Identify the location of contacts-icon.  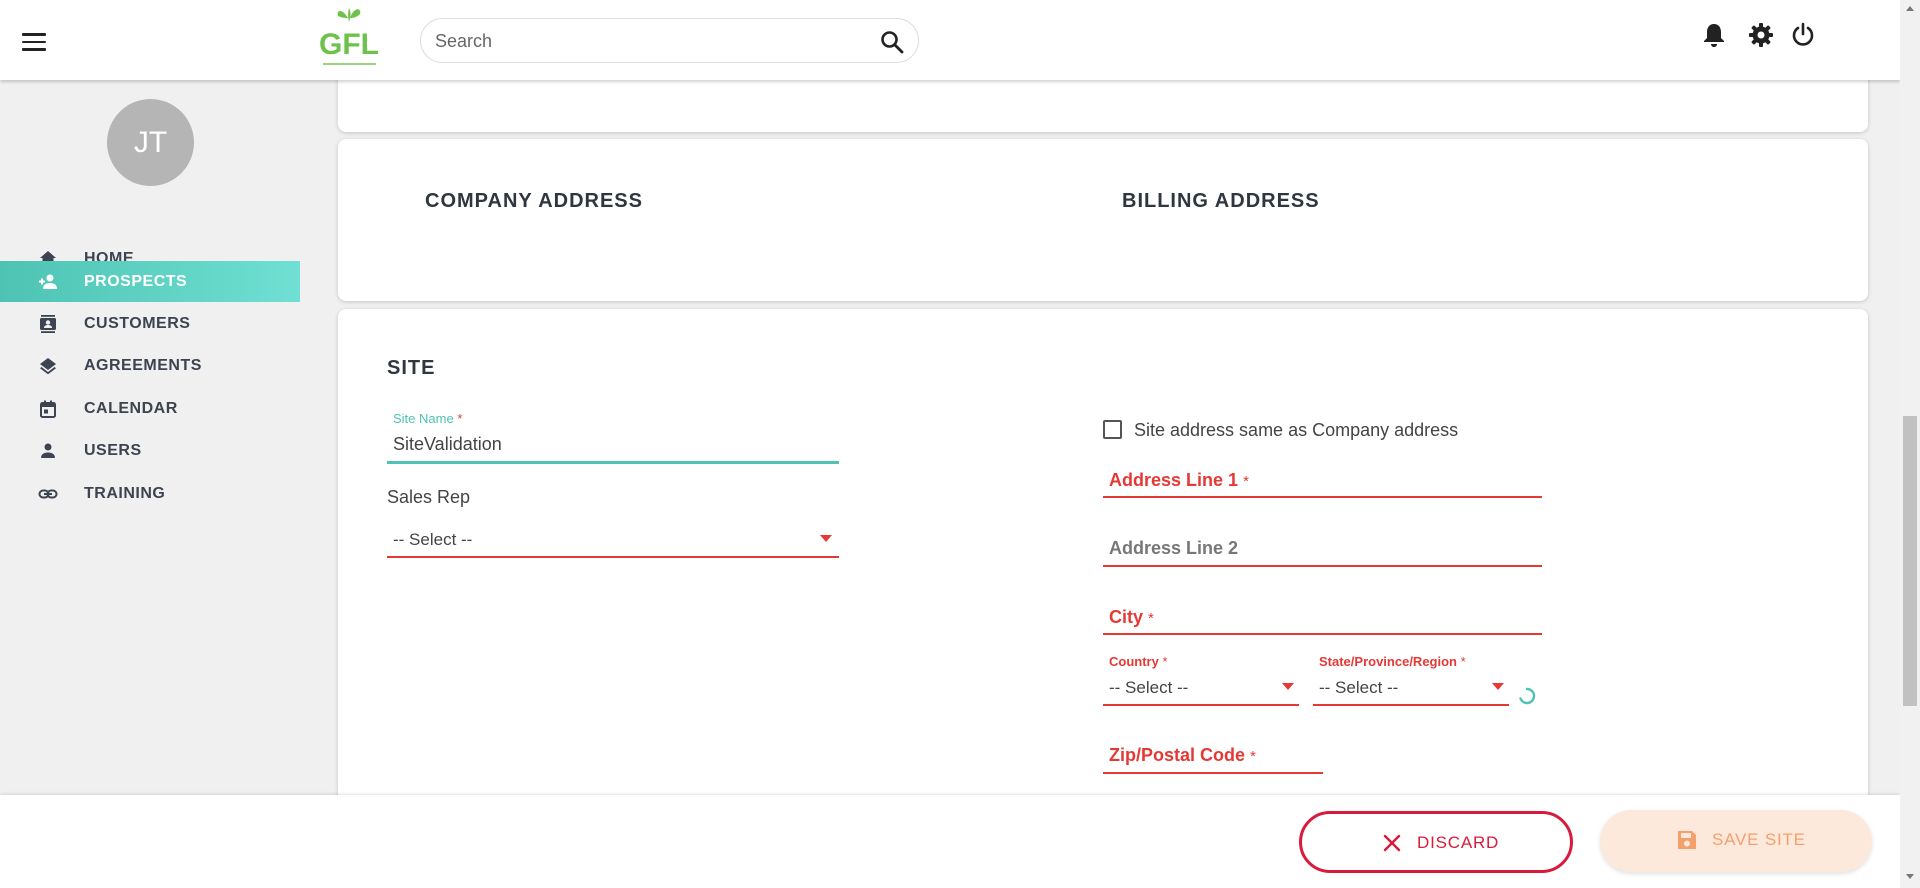
(48, 324).